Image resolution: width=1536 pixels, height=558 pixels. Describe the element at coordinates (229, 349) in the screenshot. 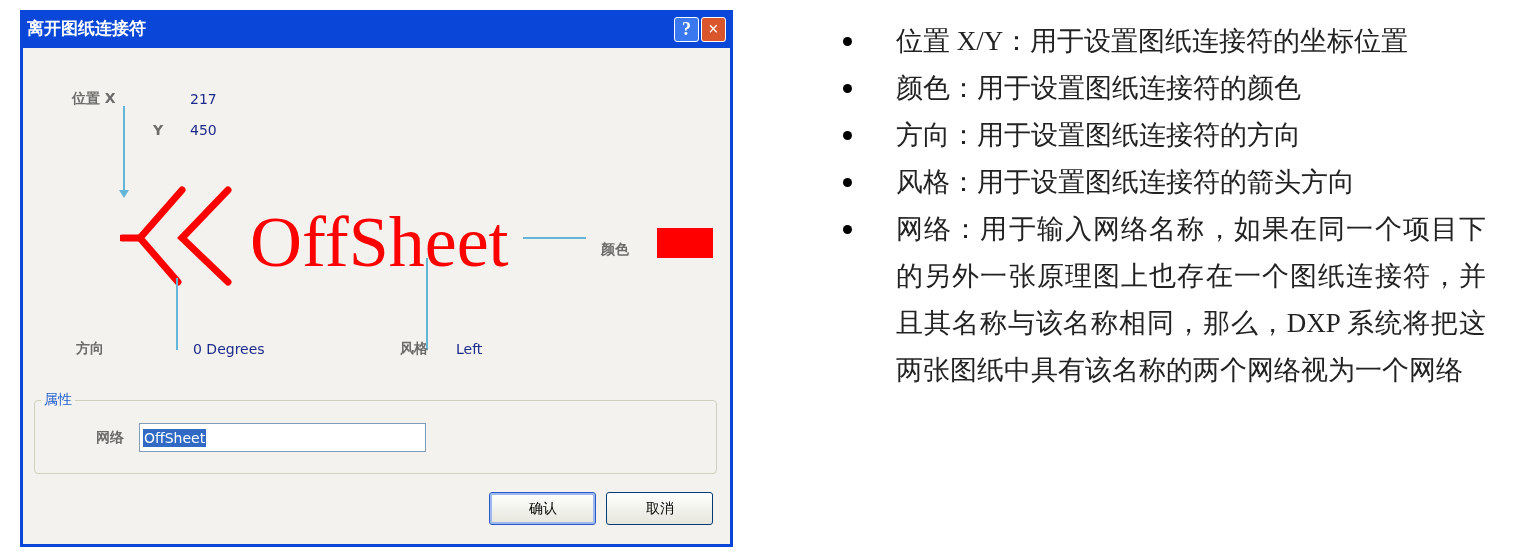

I see `orientation-value: 0 Degrees` at that location.